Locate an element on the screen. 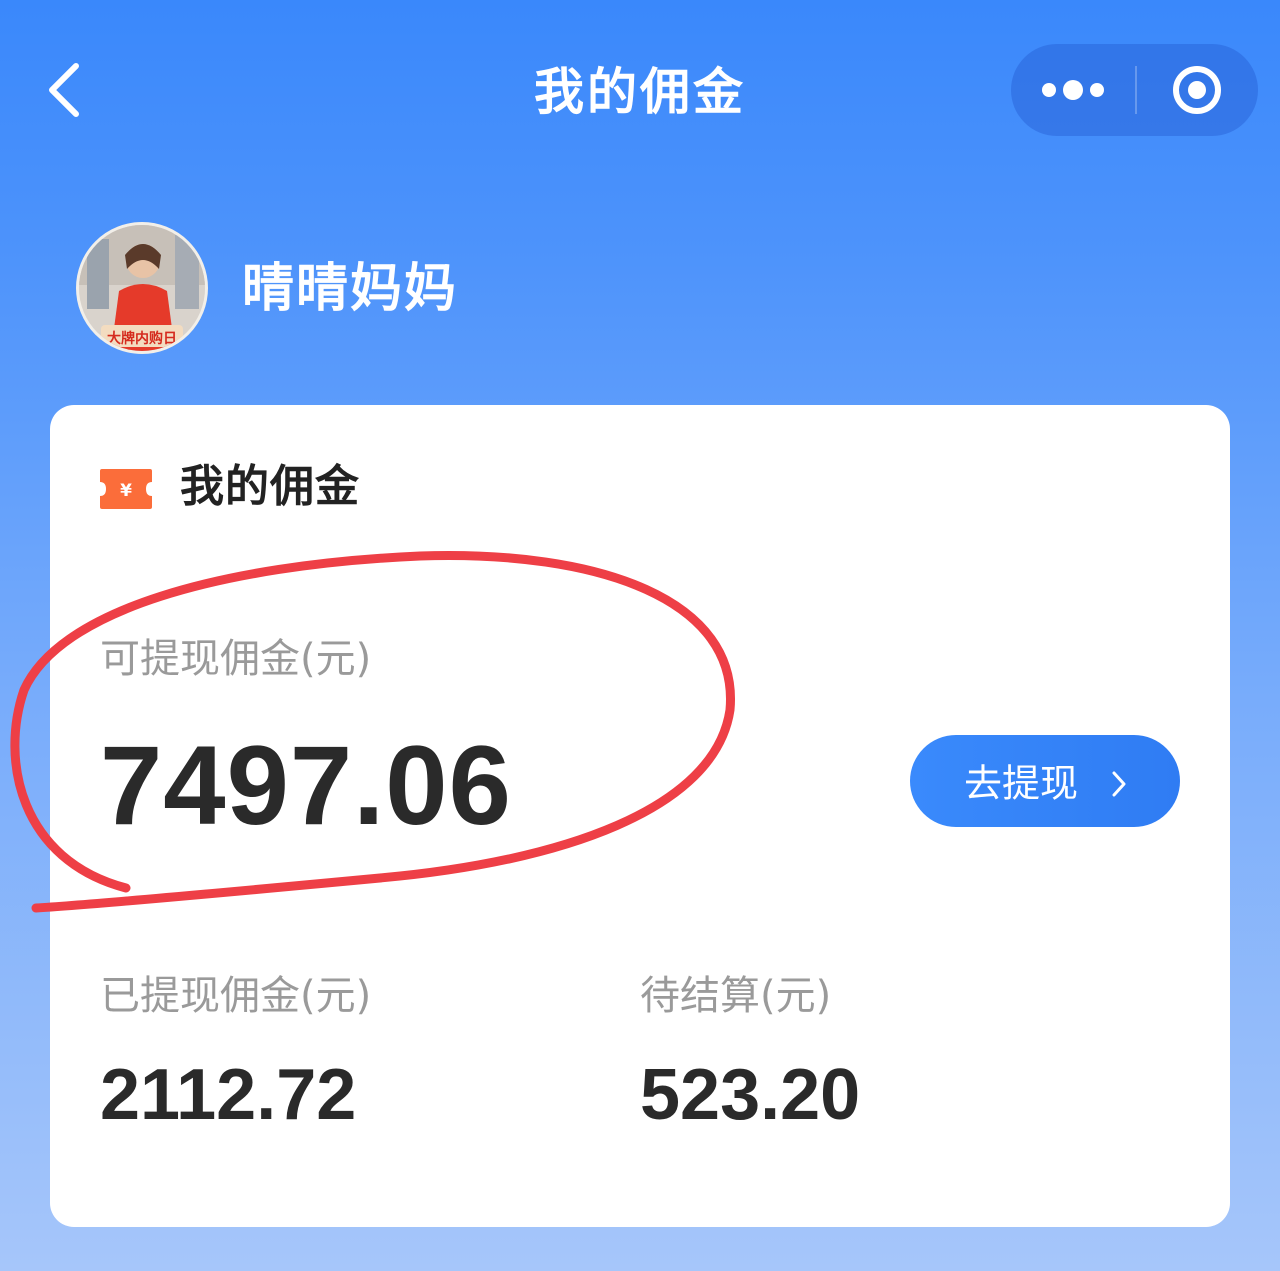 Image resolution: width=1280 pixels, height=1271 pixels. withdraw-button-label: 去提现 is located at coordinates (1020, 783).